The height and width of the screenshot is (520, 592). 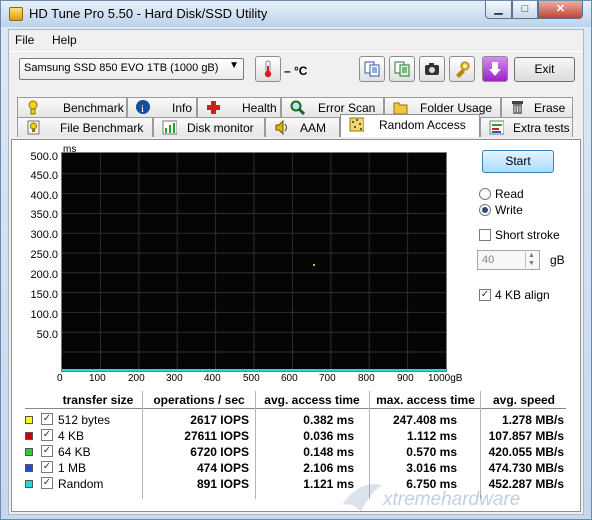 I want to click on tab-file-benchmark-label: File Benchmark, so click(x=102, y=128).